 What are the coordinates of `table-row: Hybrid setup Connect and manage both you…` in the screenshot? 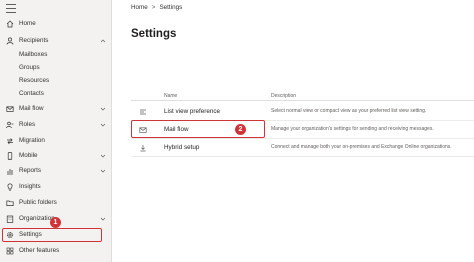 It's located at (302, 148).